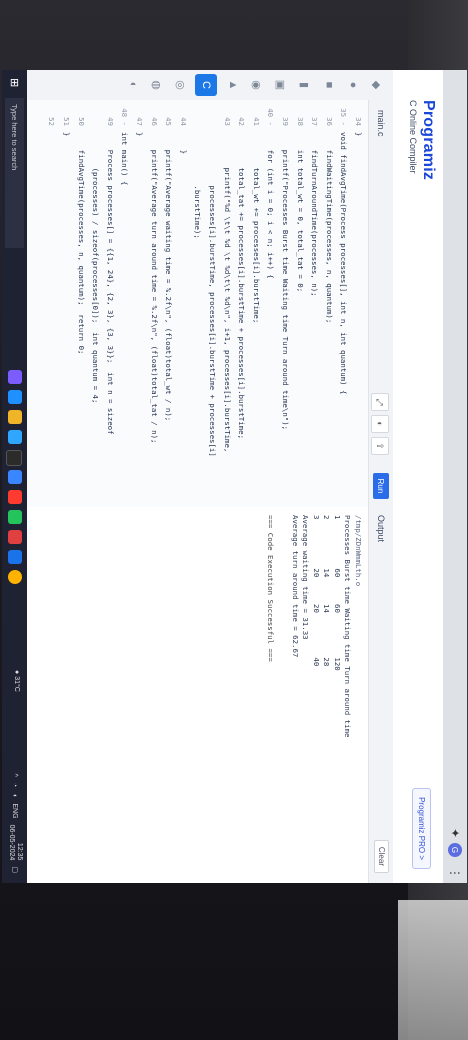 This screenshot has width=468, height=1040. What do you see at coordinates (65, 118) in the screenshot?
I see `code-line: 51}` at bounding box center [65, 118].